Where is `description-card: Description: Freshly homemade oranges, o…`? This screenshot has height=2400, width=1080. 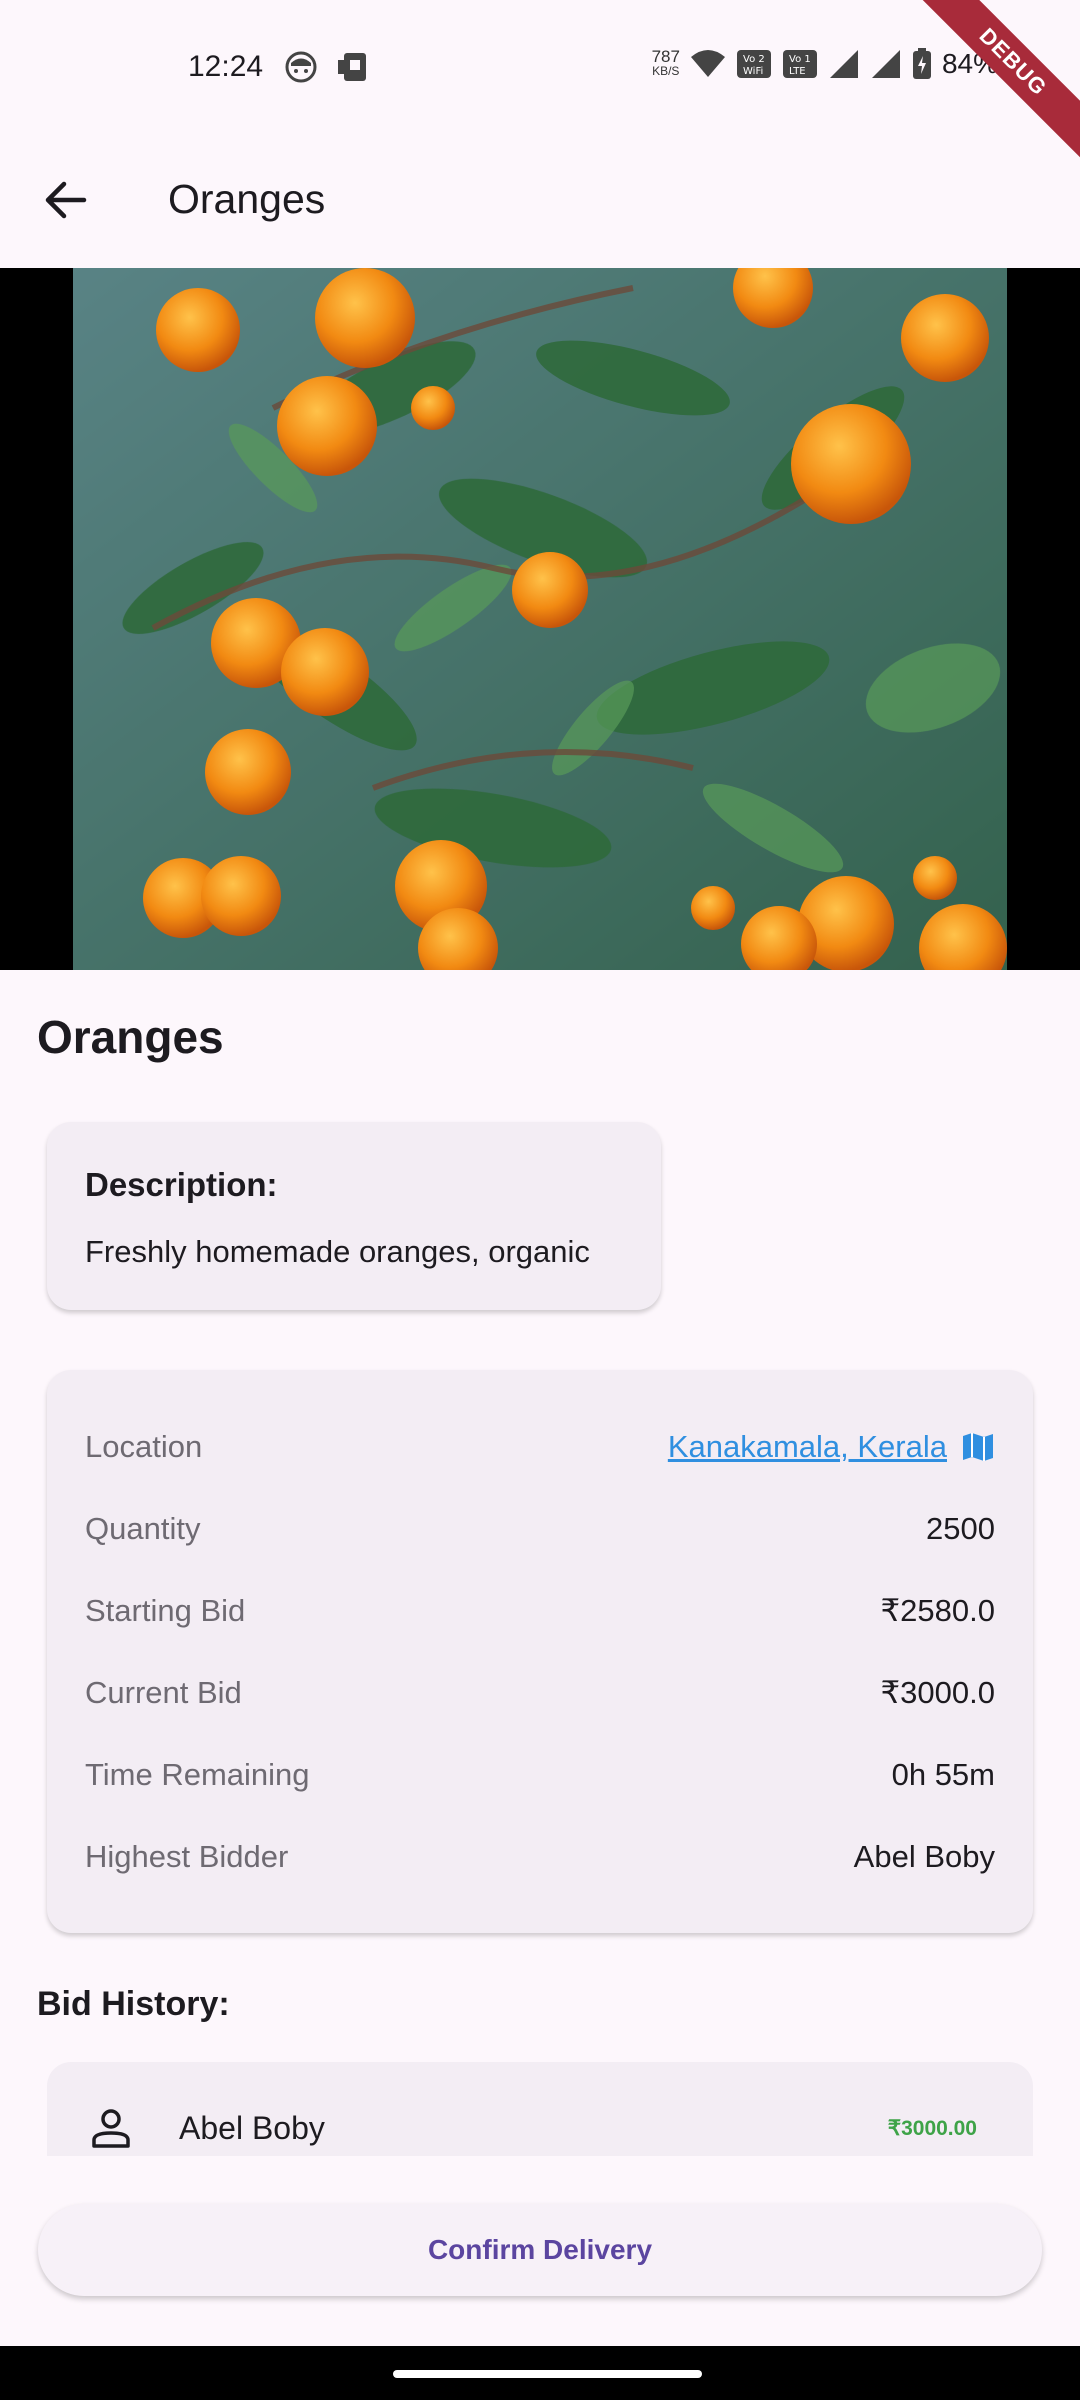 description-card: Description: Freshly homemade oranges, o… is located at coordinates (354, 1216).